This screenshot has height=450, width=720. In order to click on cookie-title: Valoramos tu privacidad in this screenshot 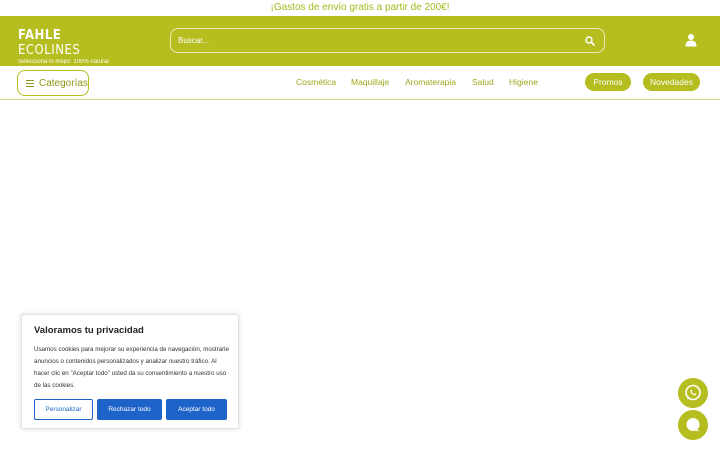, I will do `click(89, 330)`.